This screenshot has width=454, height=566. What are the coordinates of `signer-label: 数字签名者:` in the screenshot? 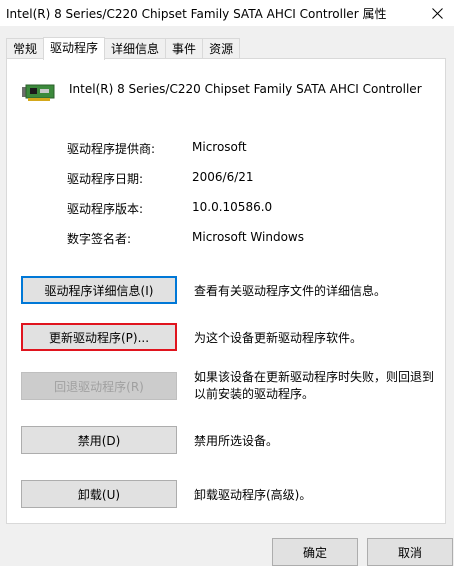 It's located at (99, 239).